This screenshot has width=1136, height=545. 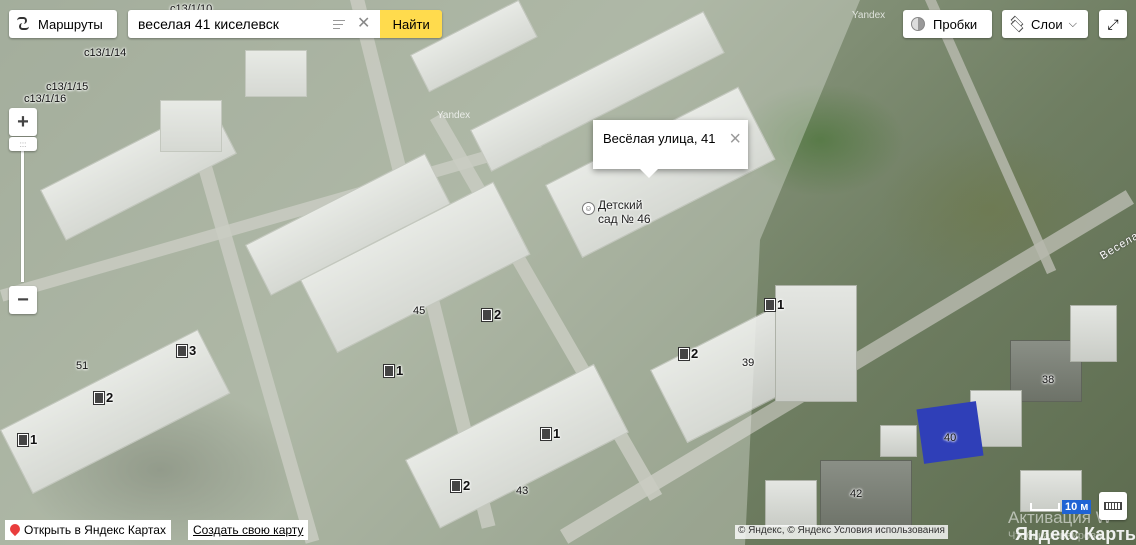 I want to click on entrance-marker: 3, so click(x=186, y=350).